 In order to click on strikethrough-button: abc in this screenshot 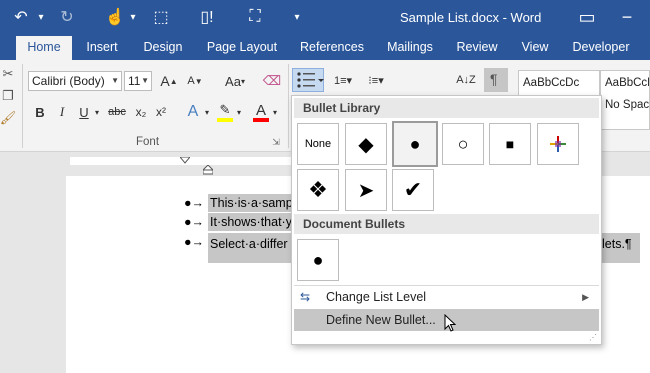, I will do `click(117, 112)`.